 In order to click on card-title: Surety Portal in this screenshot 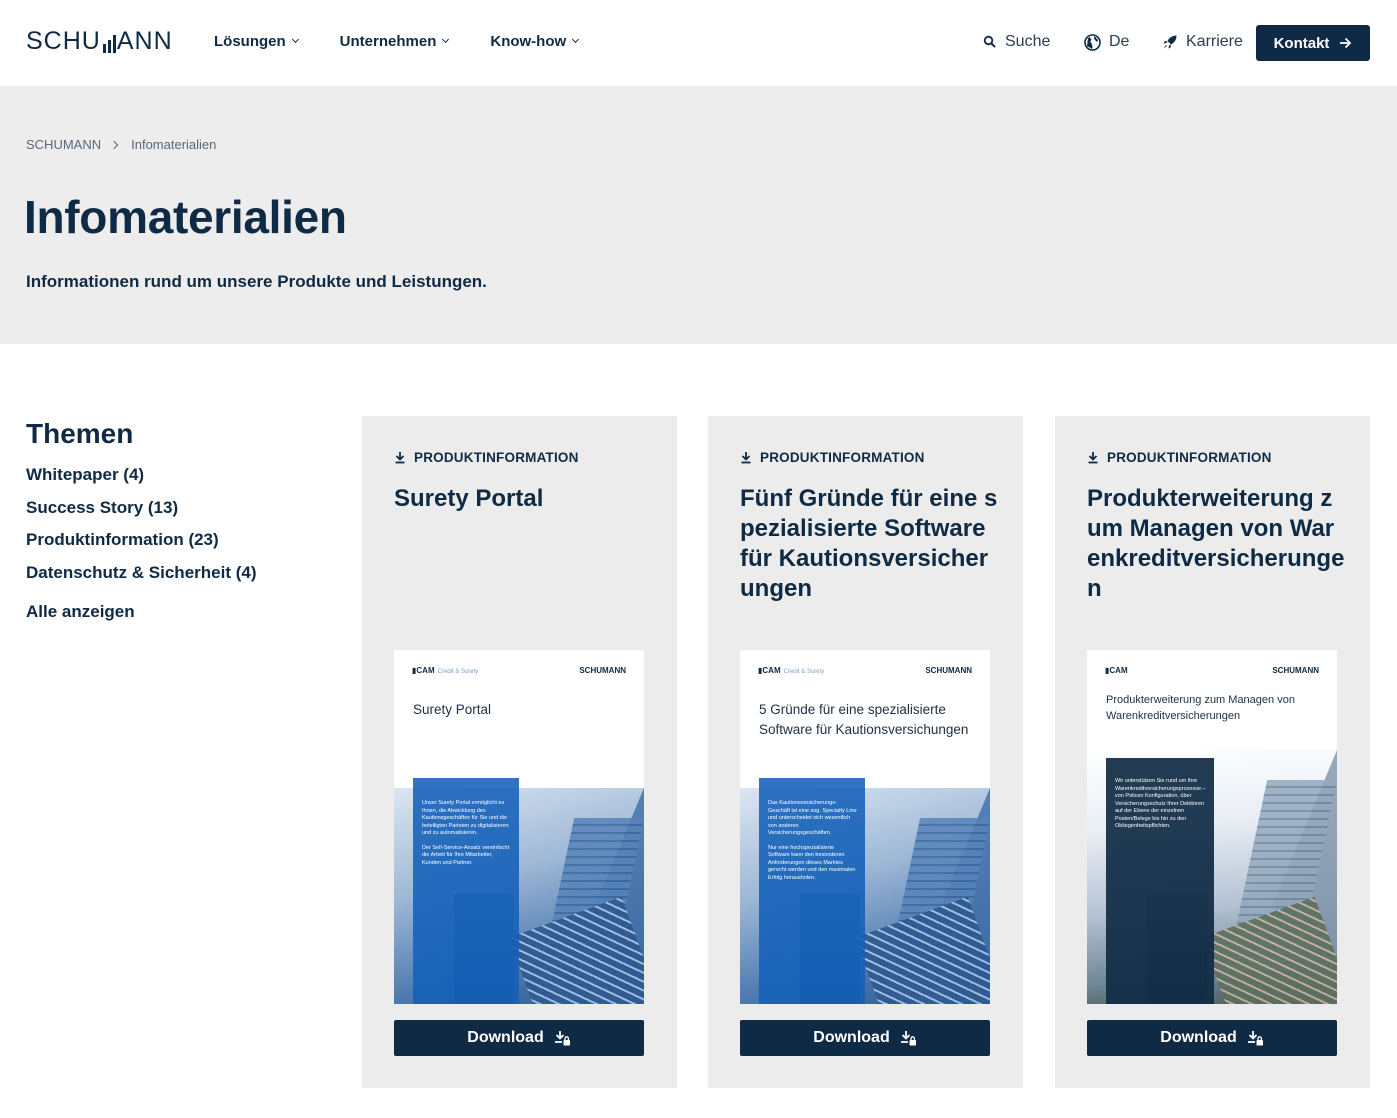, I will do `click(523, 499)`.